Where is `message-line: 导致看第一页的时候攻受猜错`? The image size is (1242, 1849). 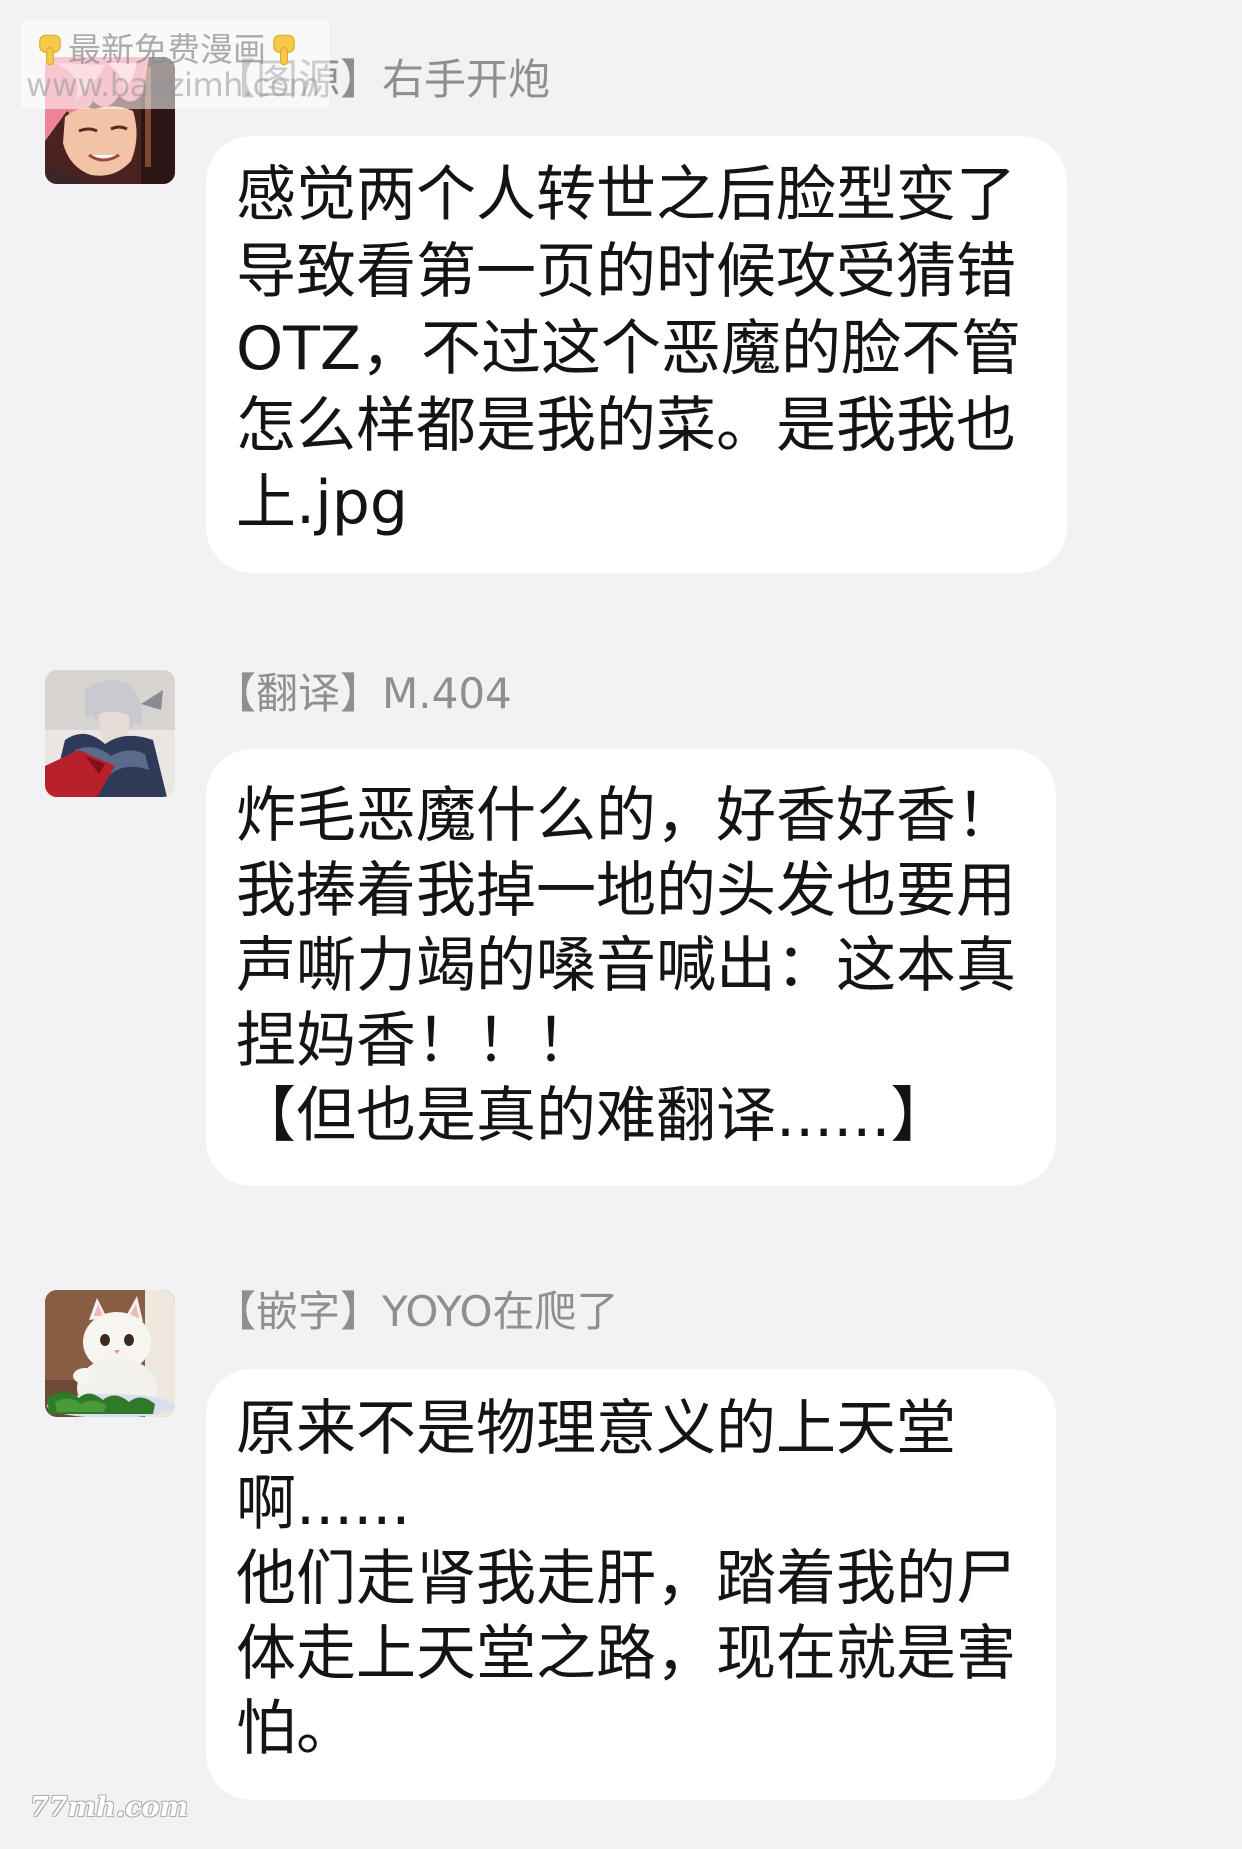
message-line: 导致看第一页的时候攻受猜错 is located at coordinates (626, 272).